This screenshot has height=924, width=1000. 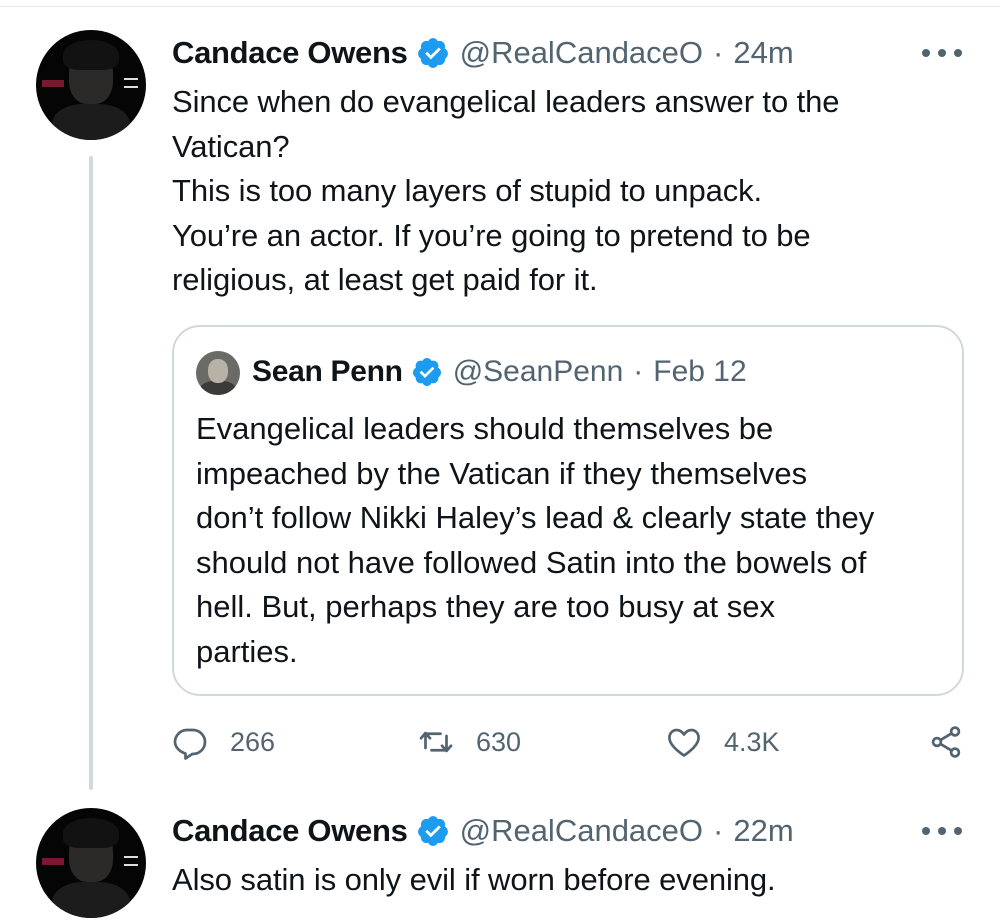 What do you see at coordinates (247, 651) in the screenshot?
I see `quoted-text-line: parties.` at bounding box center [247, 651].